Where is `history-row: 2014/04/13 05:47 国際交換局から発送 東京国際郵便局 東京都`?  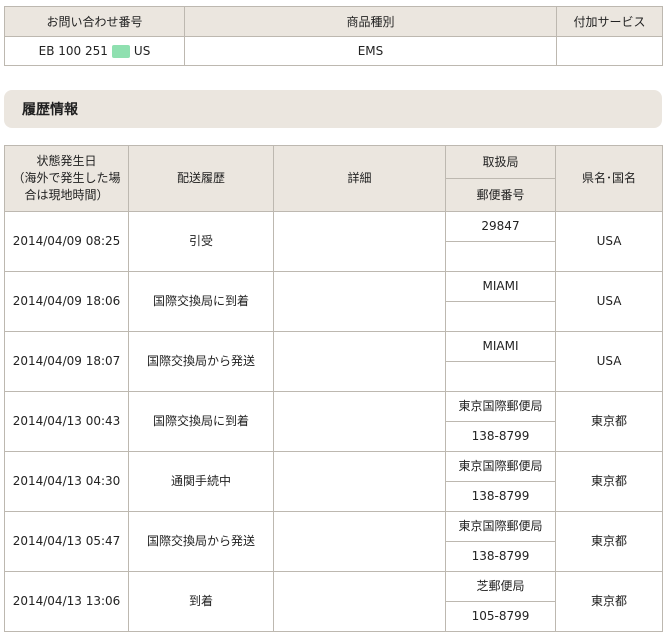 history-row: 2014/04/13 05:47 国際交換局から発送 東京国際郵便局 東京都 is located at coordinates (333, 541).